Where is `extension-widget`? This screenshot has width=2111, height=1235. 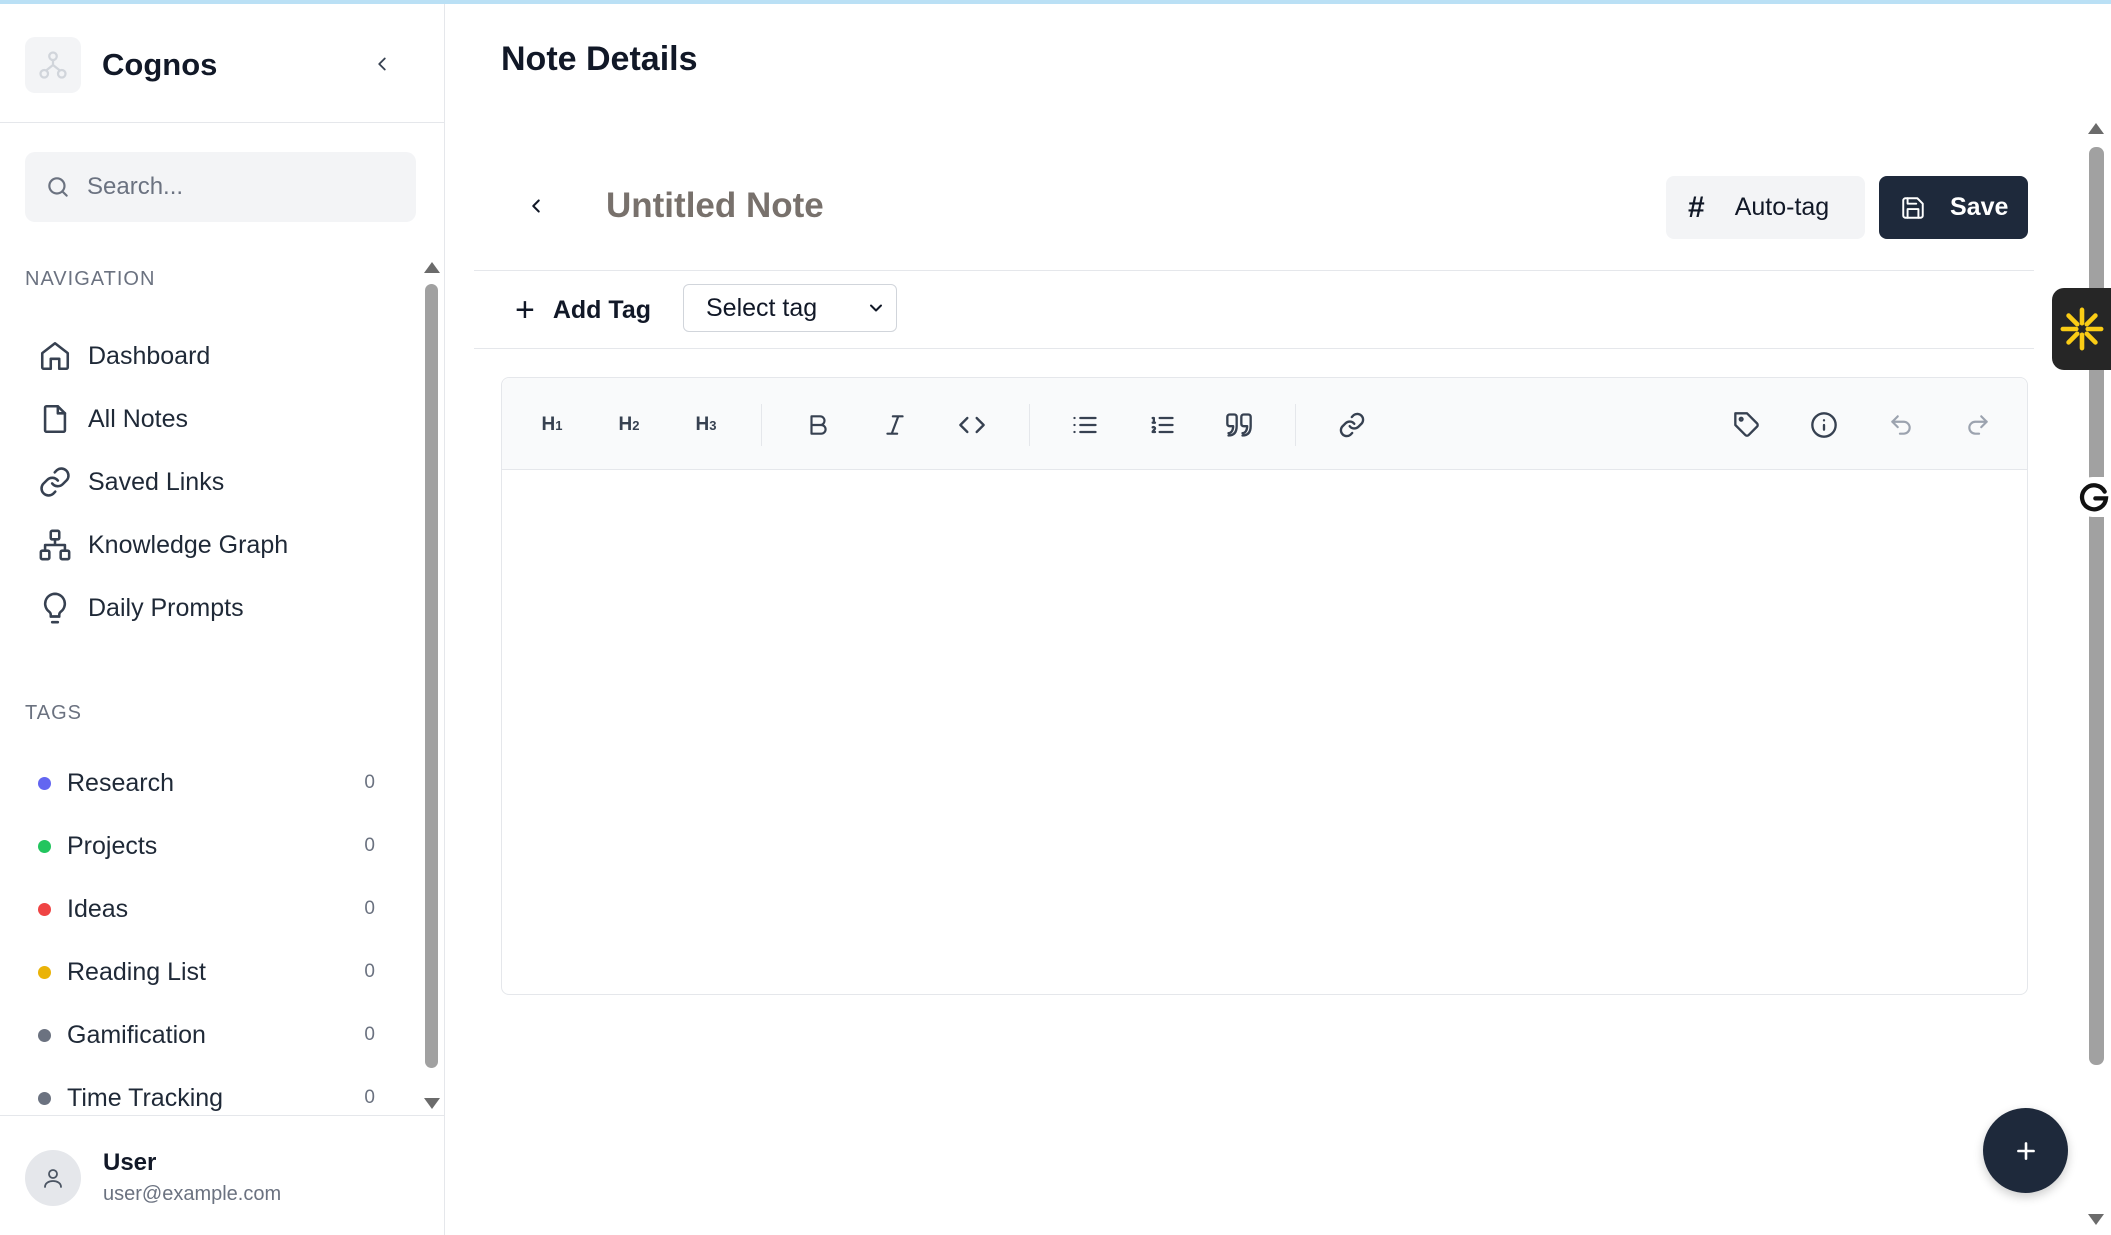
extension-widget is located at coordinates (2081, 329).